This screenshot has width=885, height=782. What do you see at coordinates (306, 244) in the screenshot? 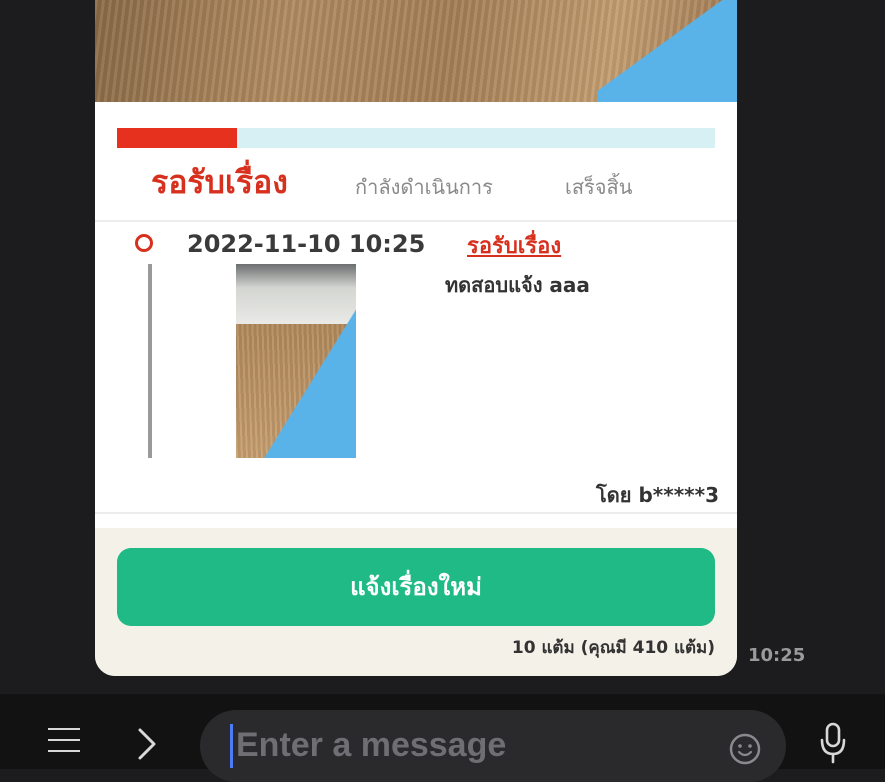
I see `timeline-datetime: 2022-11-10 10:25` at bounding box center [306, 244].